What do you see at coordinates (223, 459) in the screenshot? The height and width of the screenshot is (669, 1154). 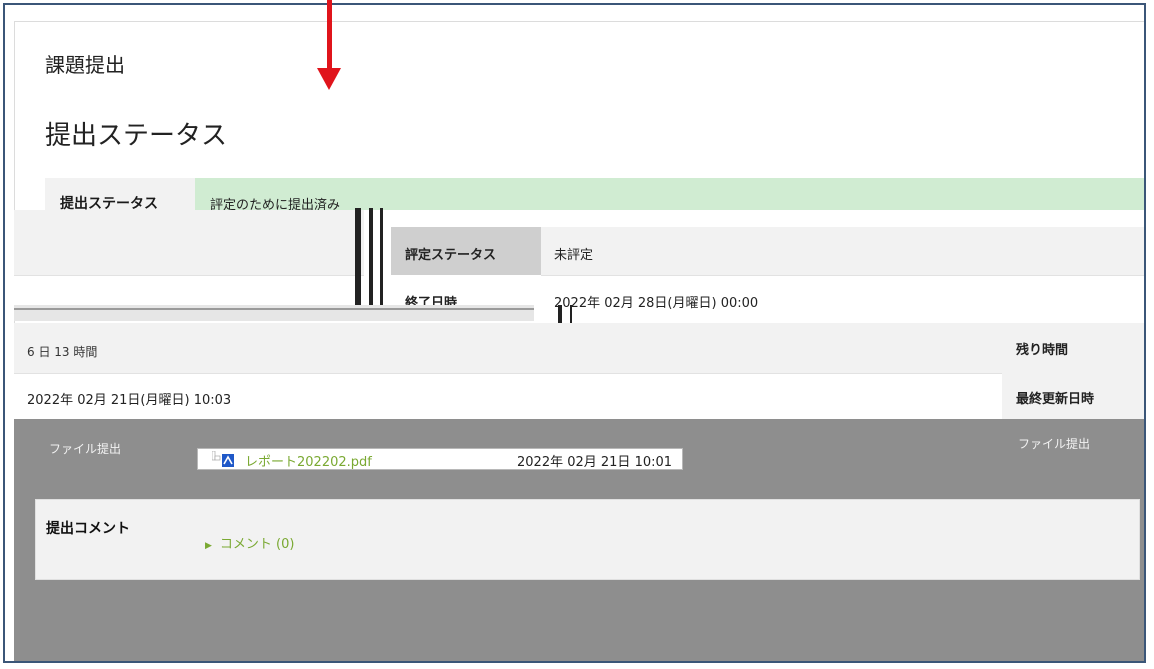 I see `pdf-icon` at bounding box center [223, 459].